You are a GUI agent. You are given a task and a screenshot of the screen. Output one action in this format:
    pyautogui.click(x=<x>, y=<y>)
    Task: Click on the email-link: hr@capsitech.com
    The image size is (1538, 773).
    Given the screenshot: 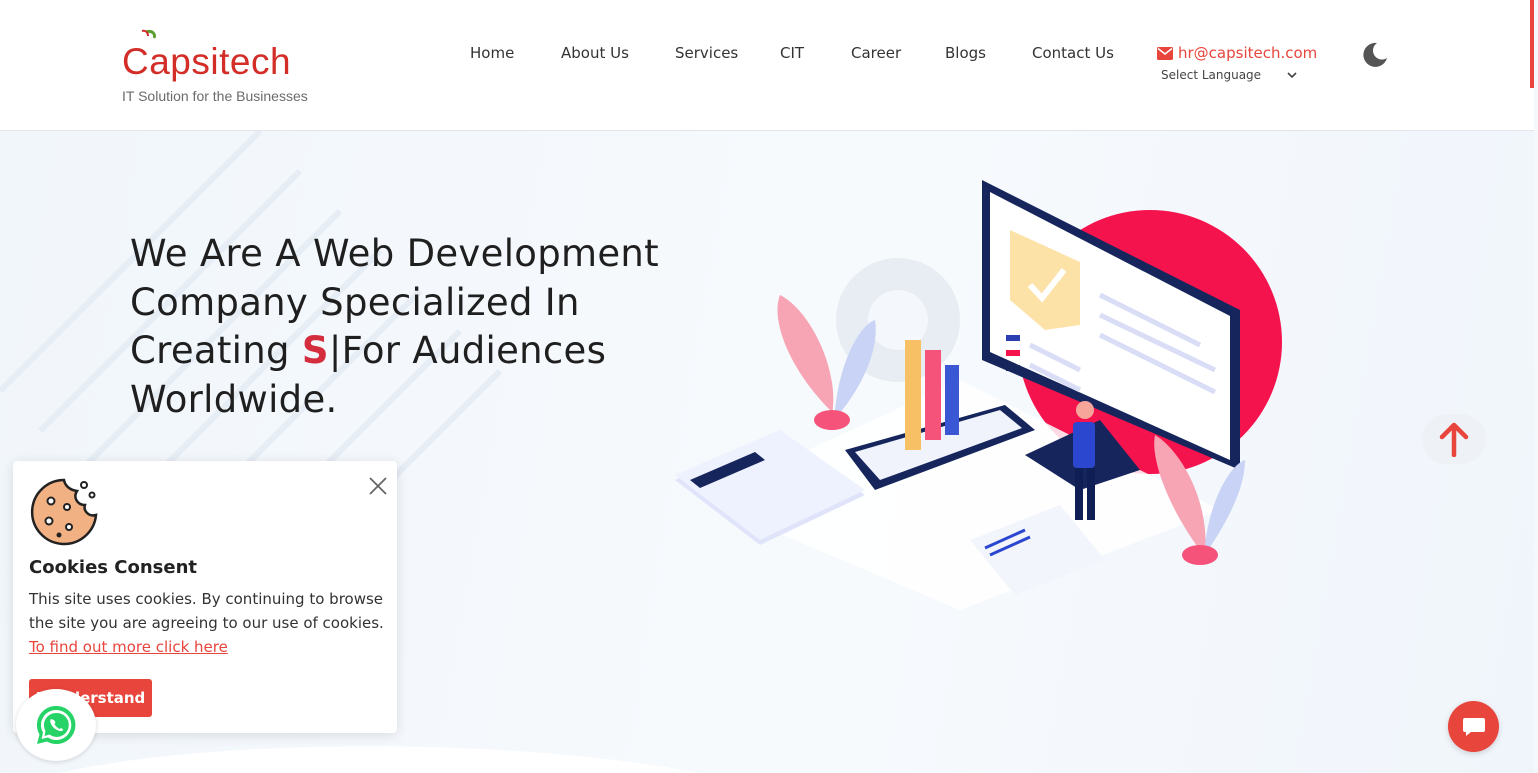 What is the action you would take?
    pyautogui.click(x=1237, y=53)
    